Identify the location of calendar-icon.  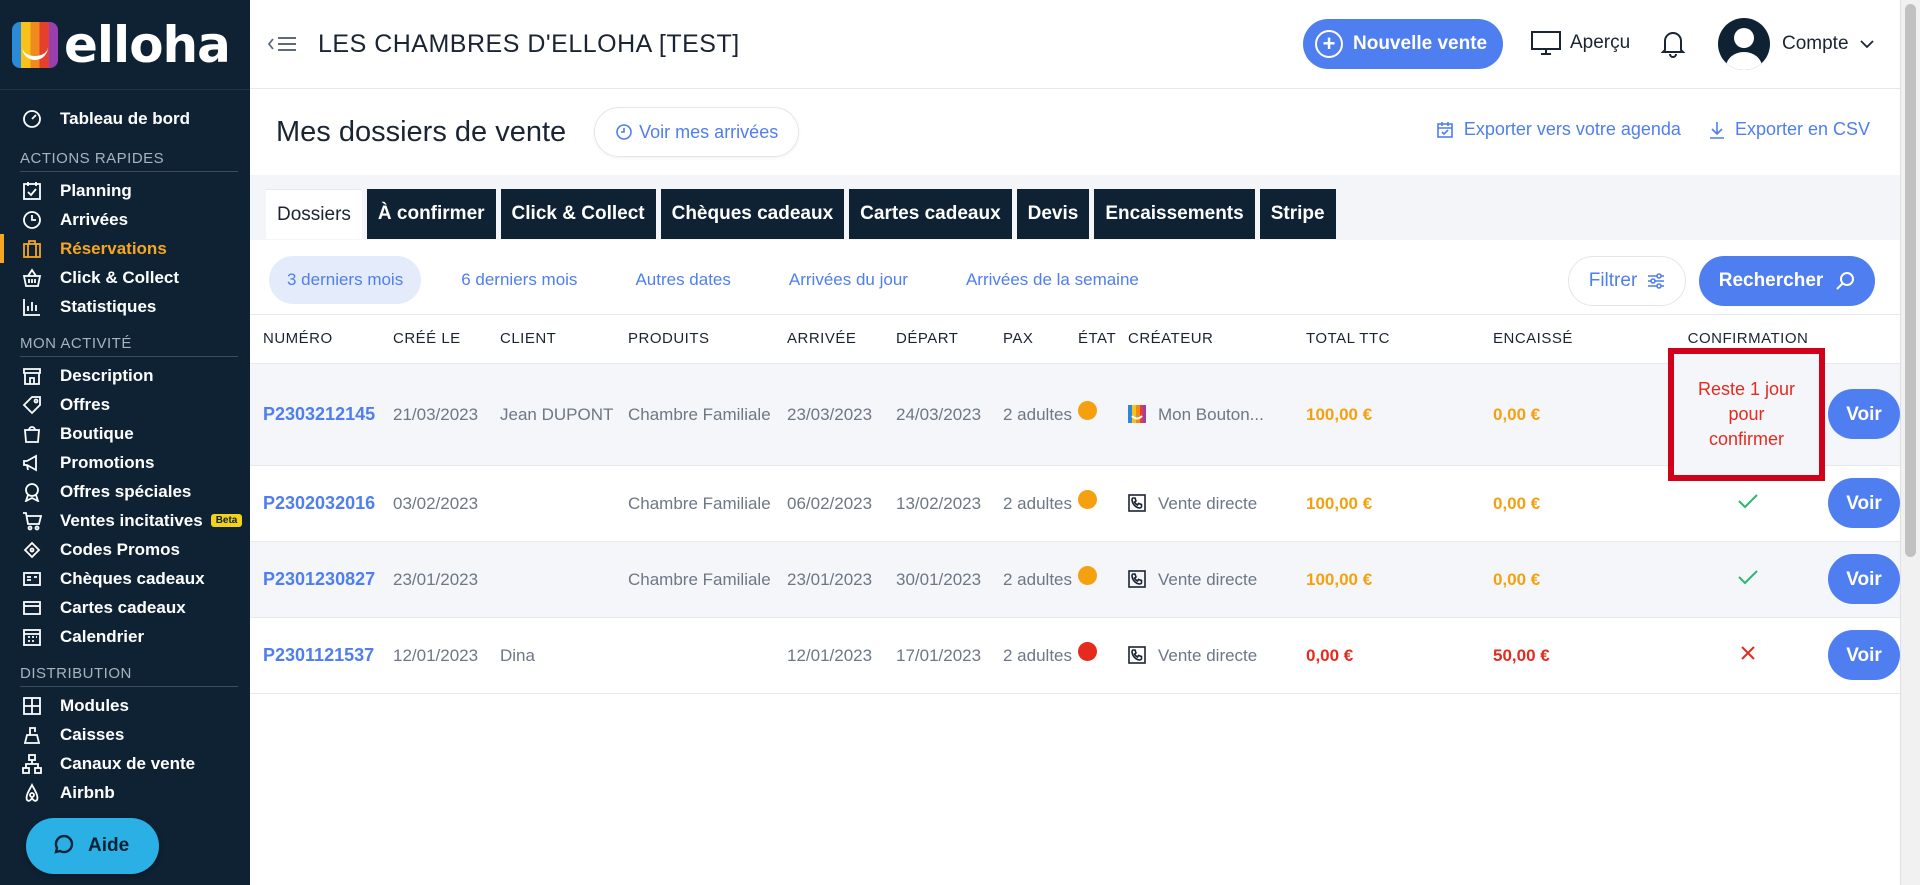
(32, 637).